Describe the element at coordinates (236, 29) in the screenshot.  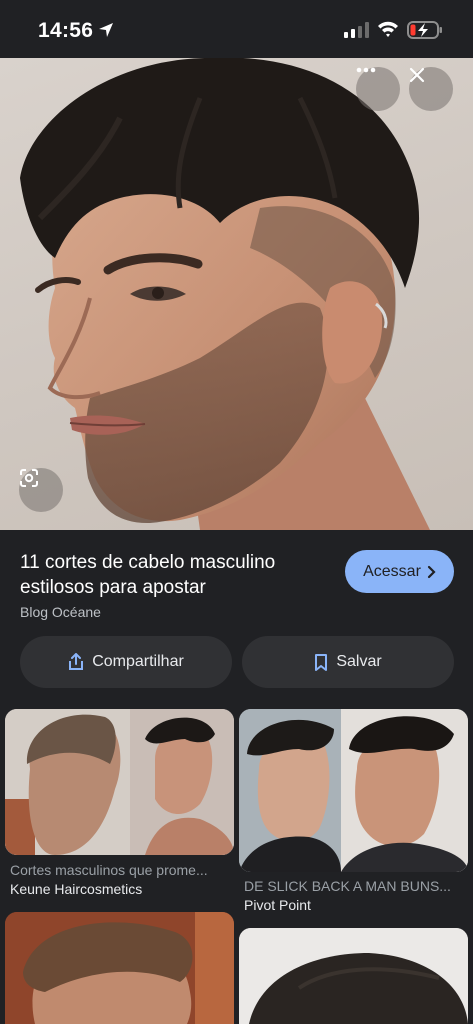
I see `status-bar: 14:56` at that location.